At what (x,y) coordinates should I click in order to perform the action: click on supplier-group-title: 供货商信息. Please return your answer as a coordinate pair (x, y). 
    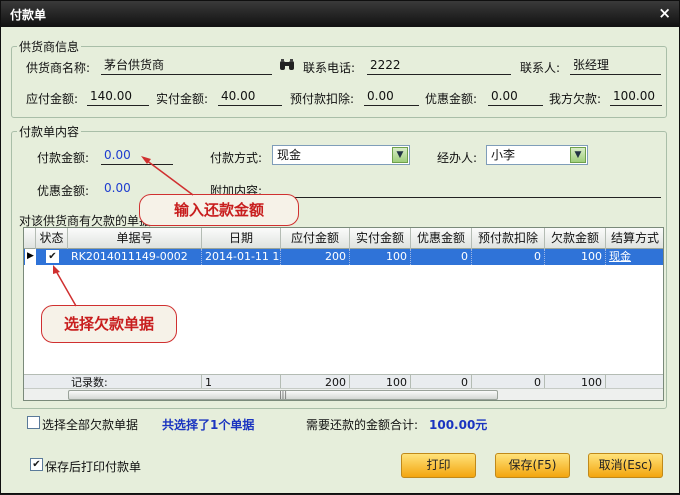
    Looking at the image, I should click on (49, 46).